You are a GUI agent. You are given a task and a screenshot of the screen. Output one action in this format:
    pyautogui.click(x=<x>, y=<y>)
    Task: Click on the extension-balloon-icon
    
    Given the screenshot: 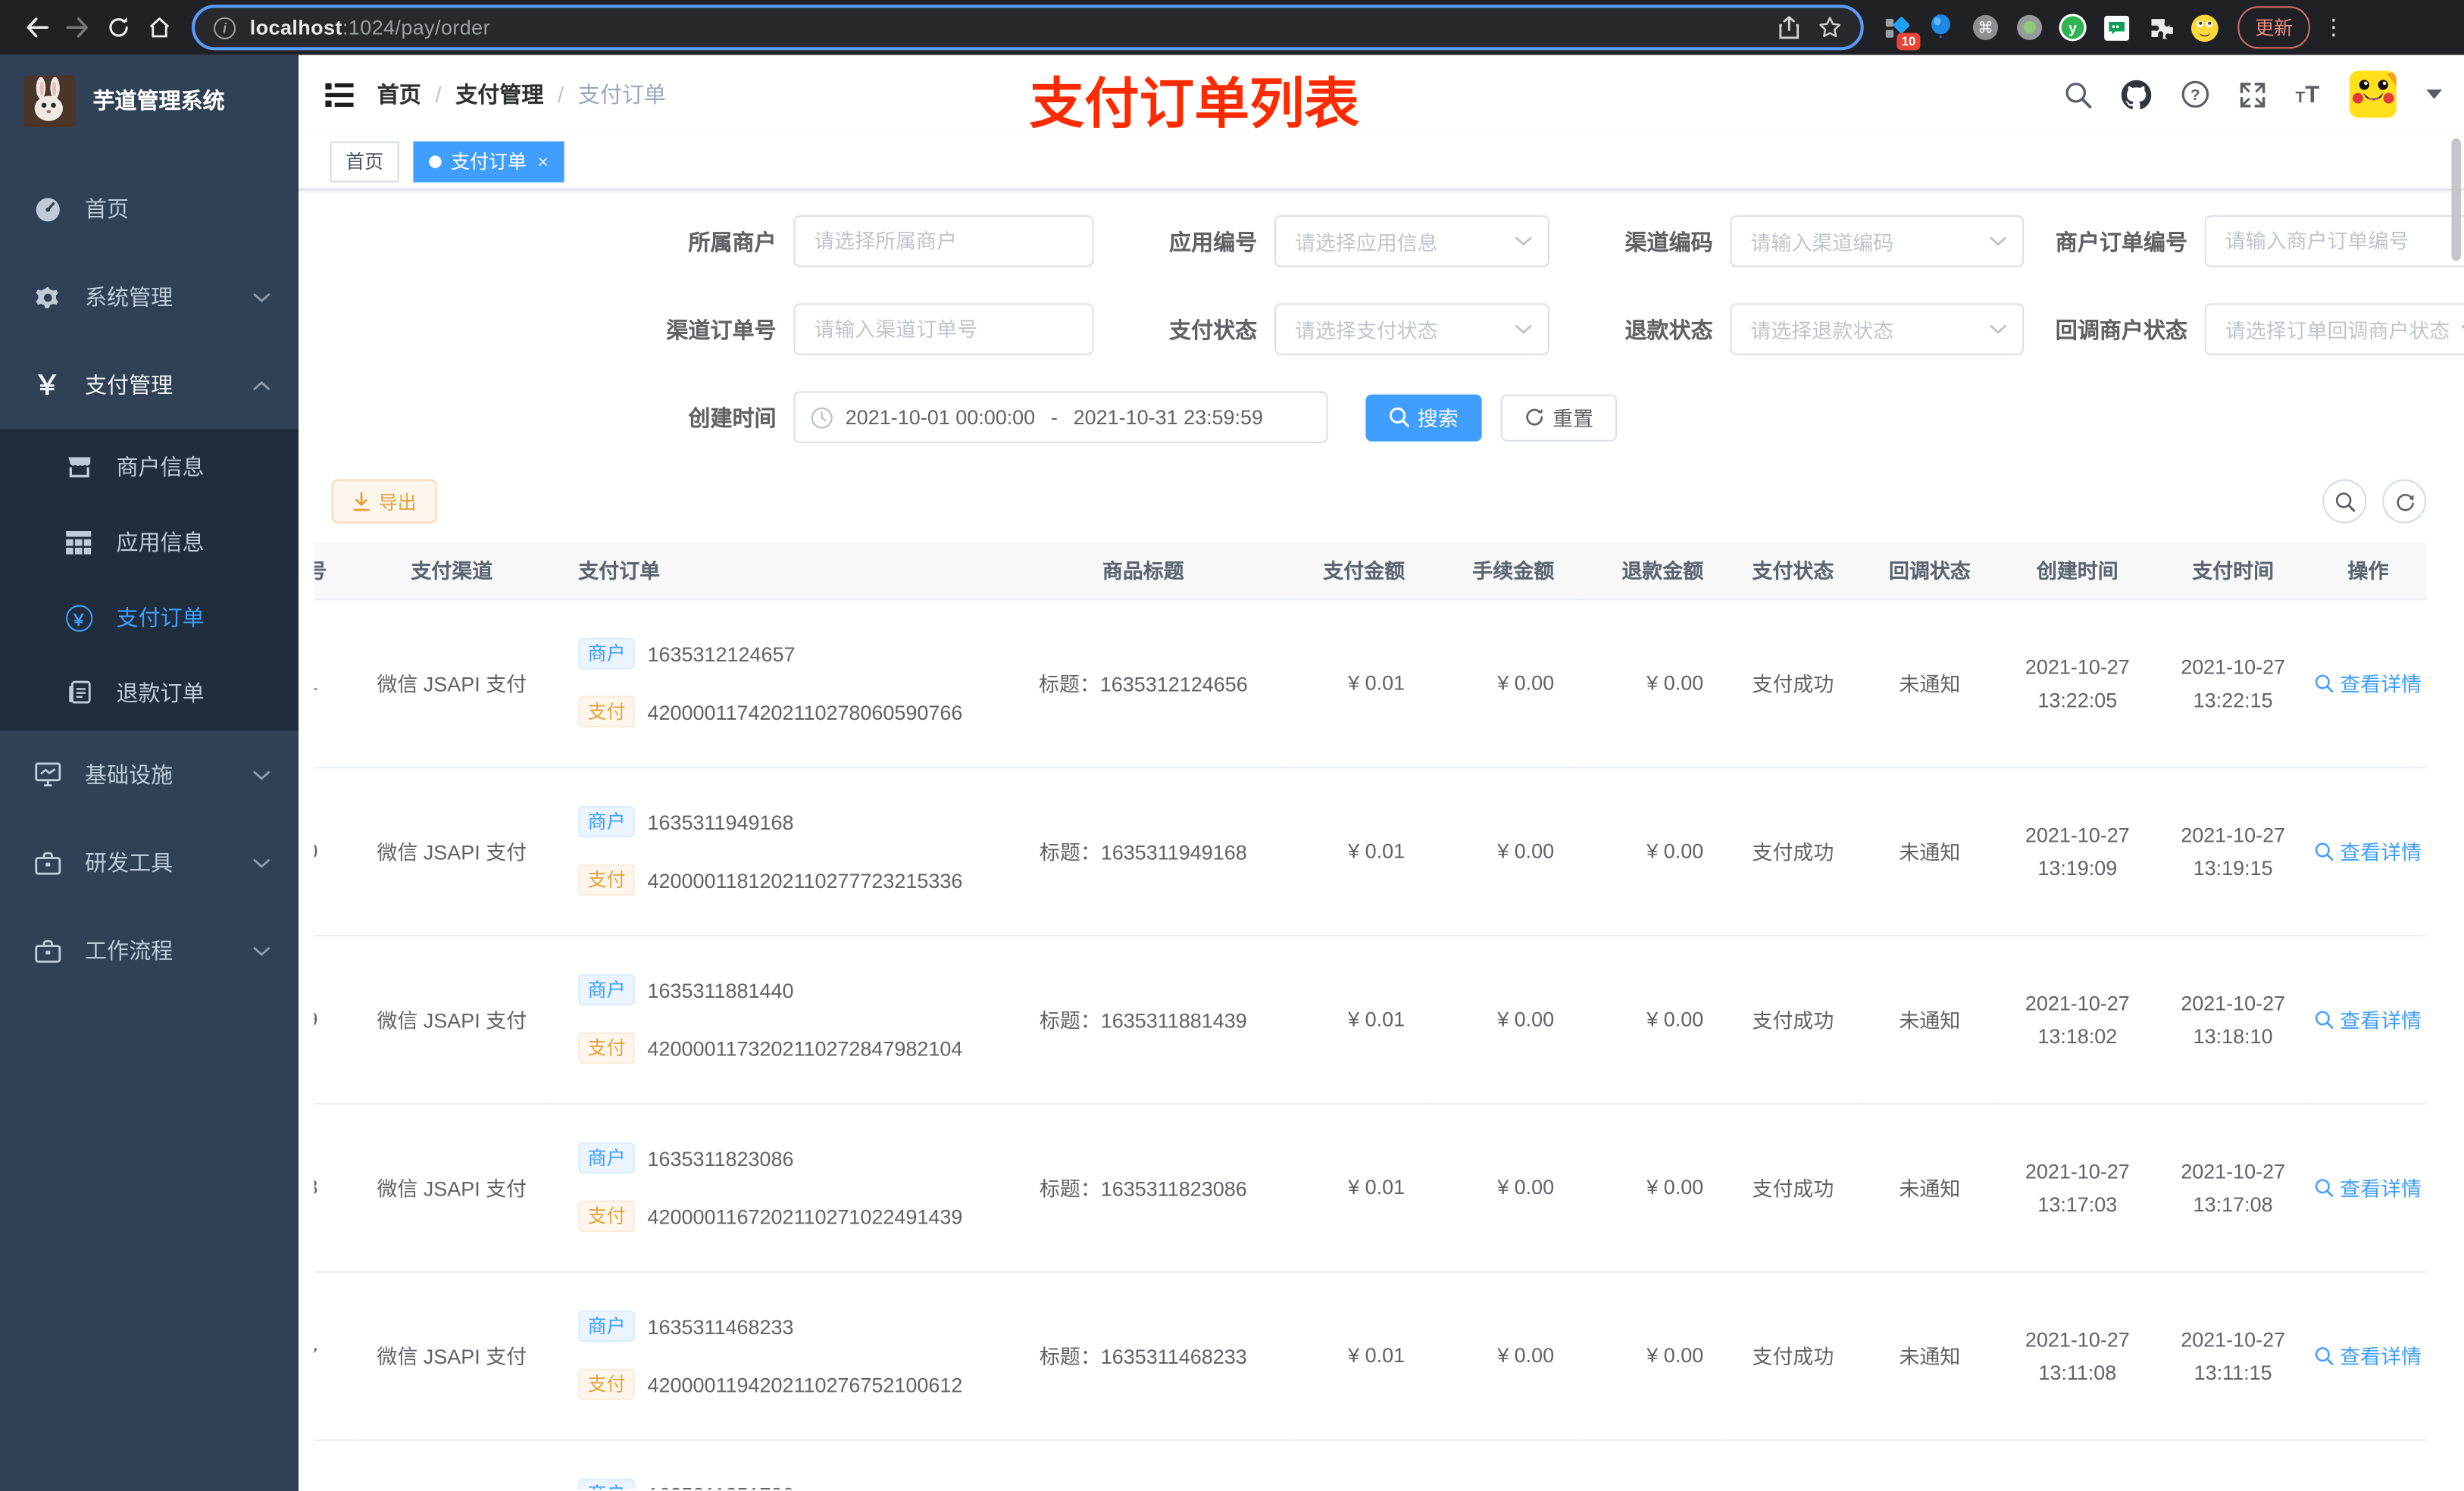 What is the action you would take?
    pyautogui.click(x=1941, y=28)
    